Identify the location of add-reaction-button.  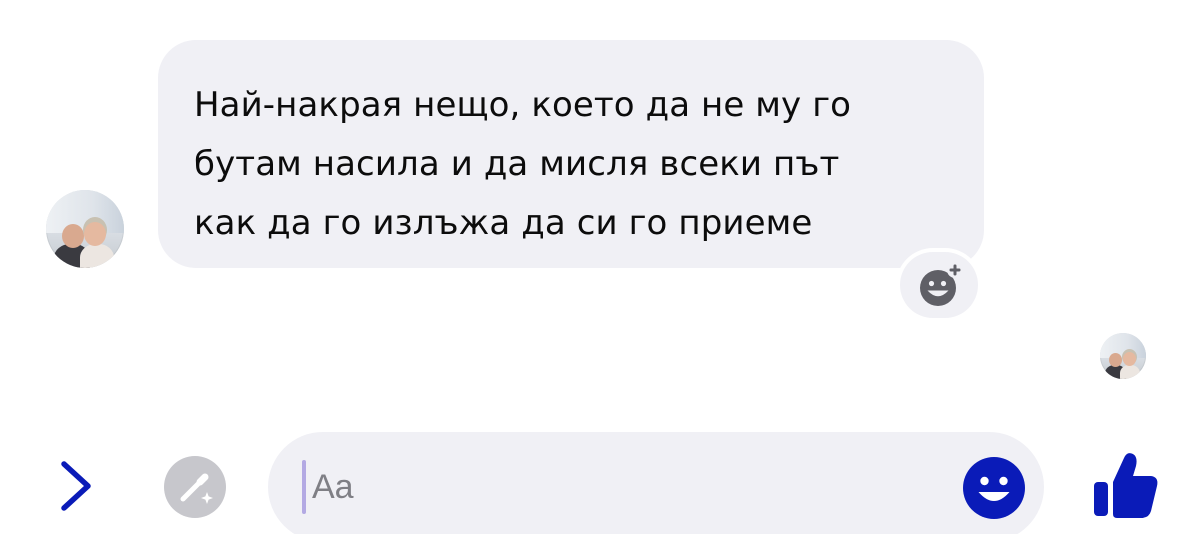
(939, 285).